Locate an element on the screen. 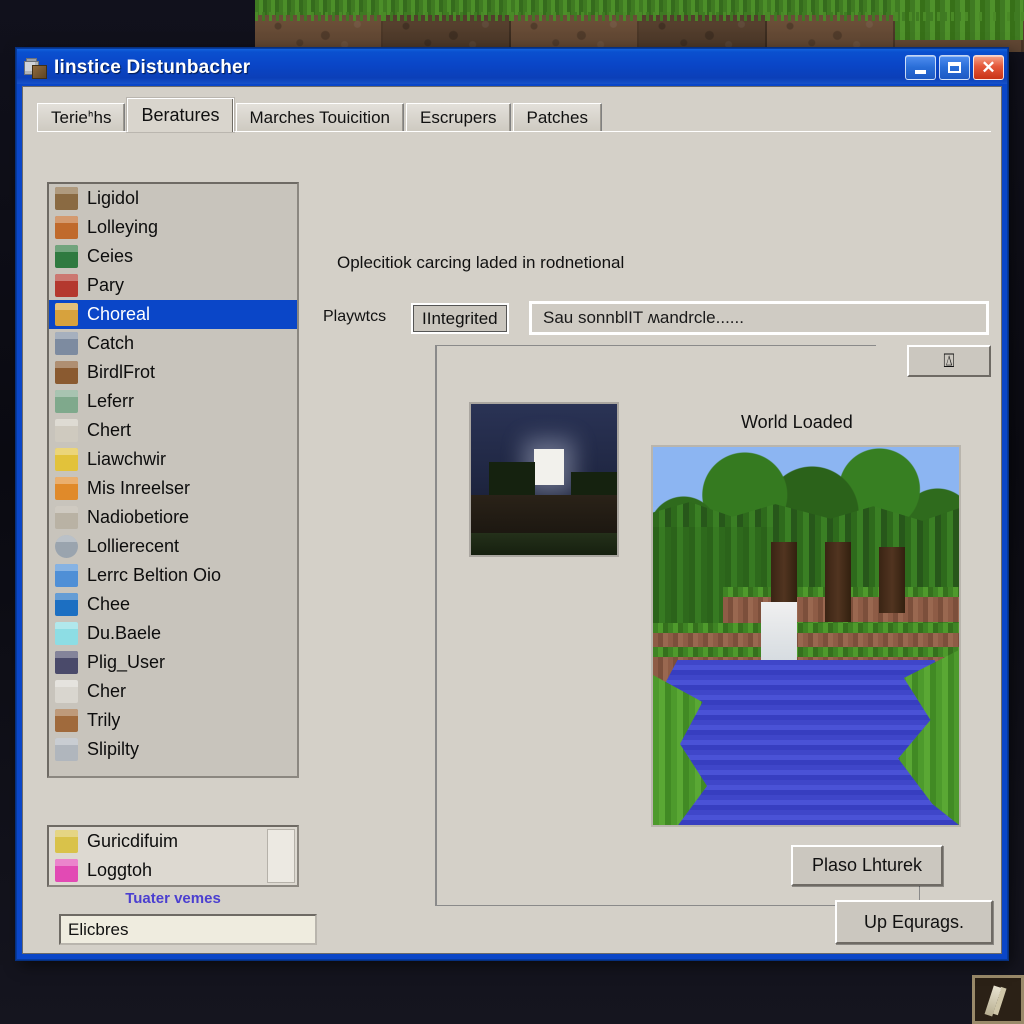 The height and width of the screenshot is (1024, 1024). list-item: Pary is located at coordinates (173, 285).